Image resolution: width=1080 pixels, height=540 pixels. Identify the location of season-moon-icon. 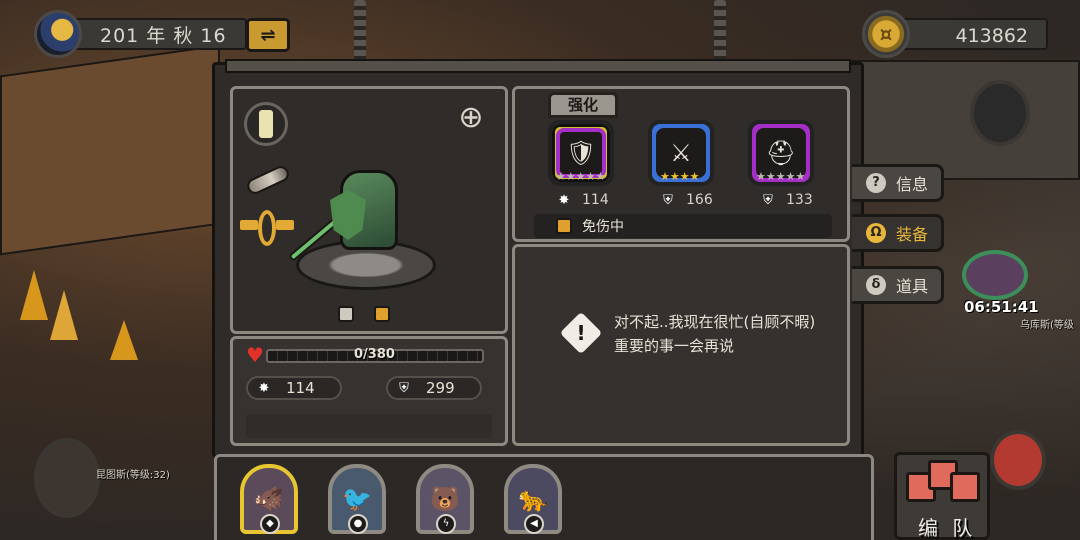
(58, 34).